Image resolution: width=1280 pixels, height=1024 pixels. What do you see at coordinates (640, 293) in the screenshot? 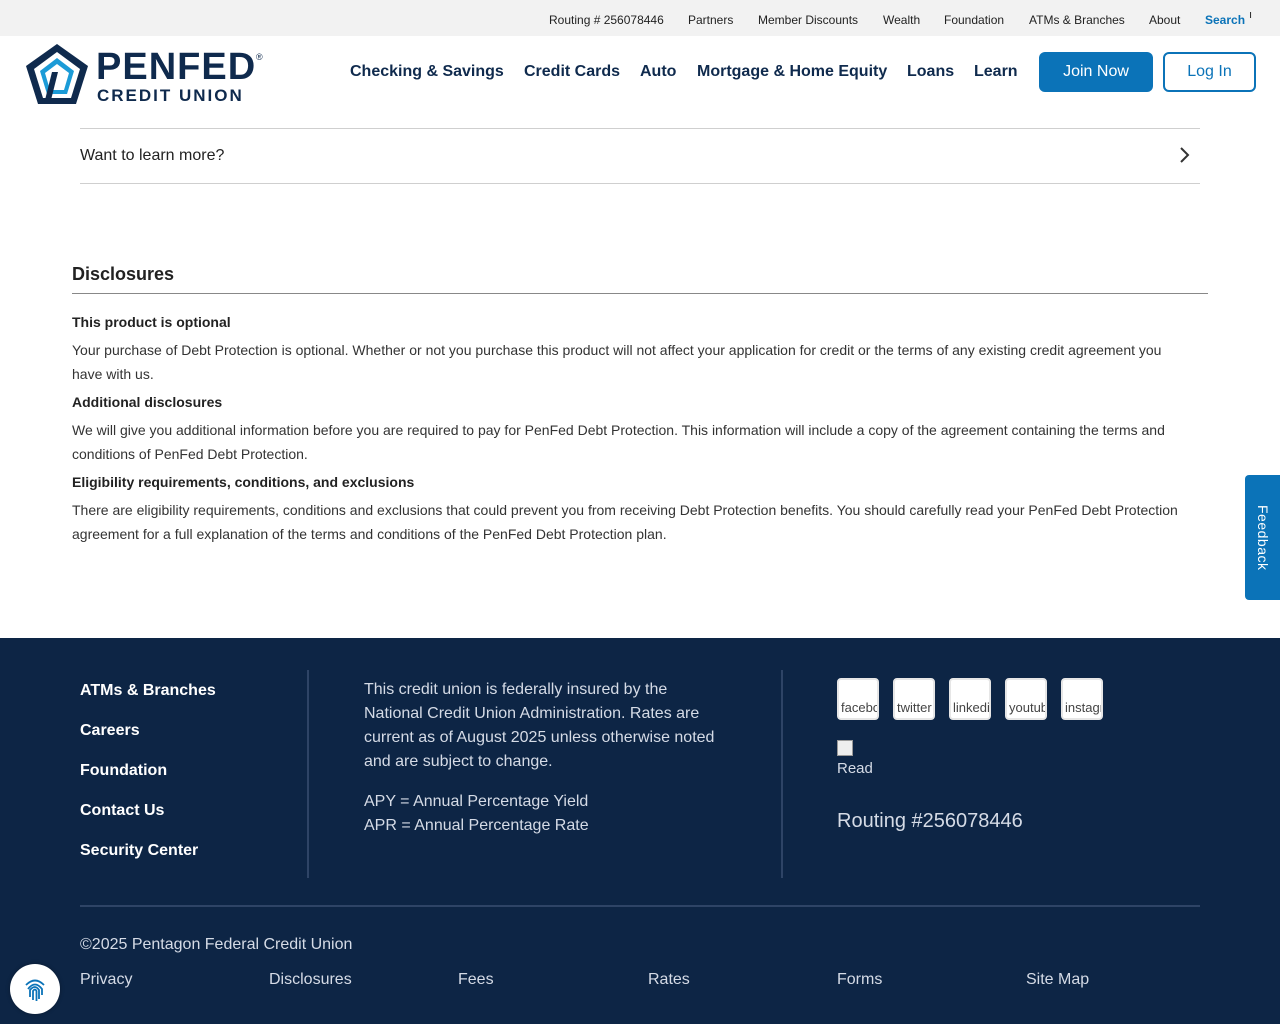
I see `disclosures-divider` at bounding box center [640, 293].